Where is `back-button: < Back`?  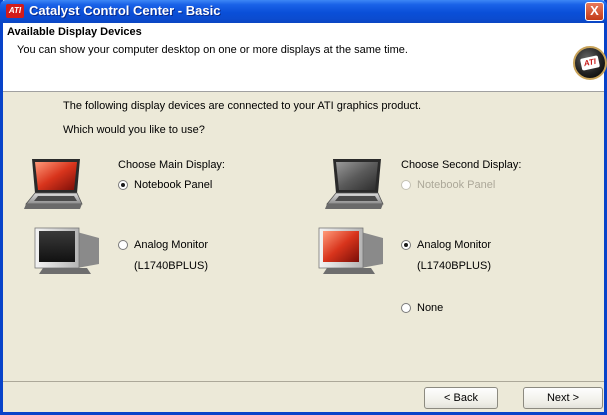 back-button: < Back is located at coordinates (461, 398).